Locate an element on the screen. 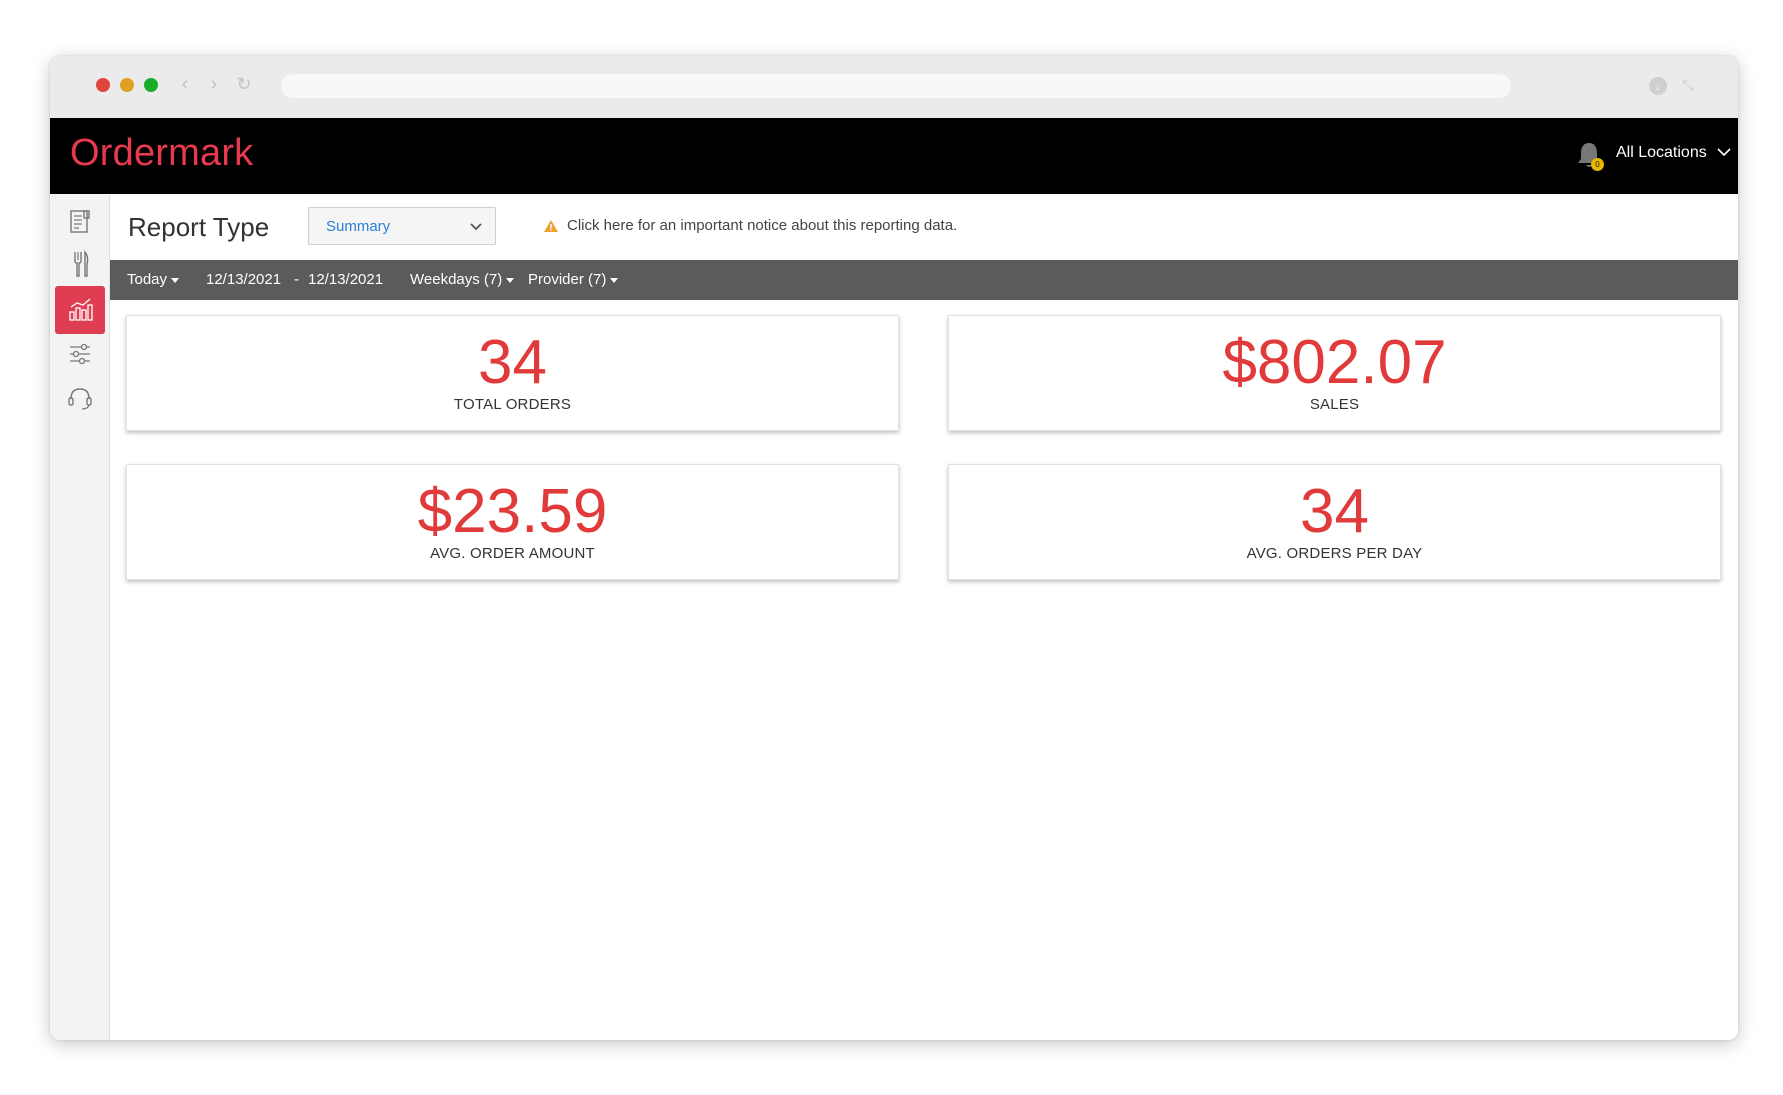 This screenshot has width=1783, height=1095. metric-label: AVG. ORDERS PER DAY is located at coordinates (1334, 553).